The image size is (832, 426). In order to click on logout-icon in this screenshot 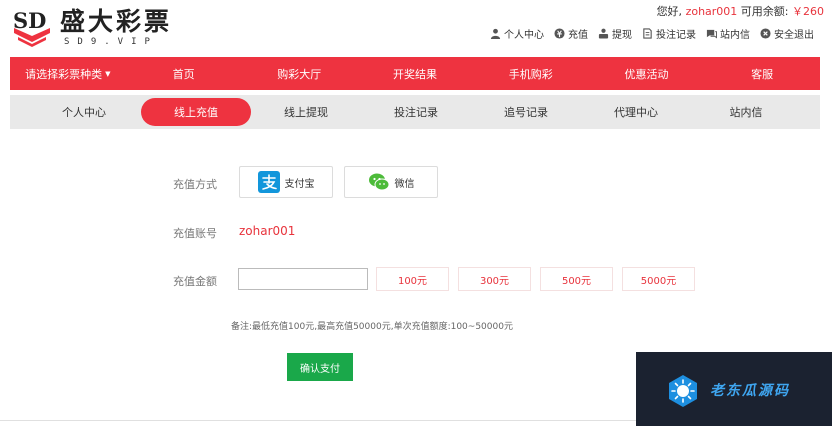, I will do `click(765, 33)`.